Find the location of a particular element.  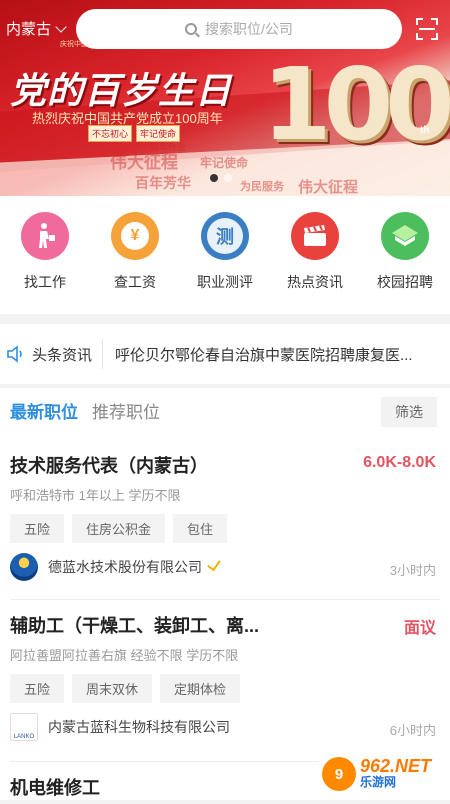

yen-search-icon: ¥ is located at coordinates (135, 236).